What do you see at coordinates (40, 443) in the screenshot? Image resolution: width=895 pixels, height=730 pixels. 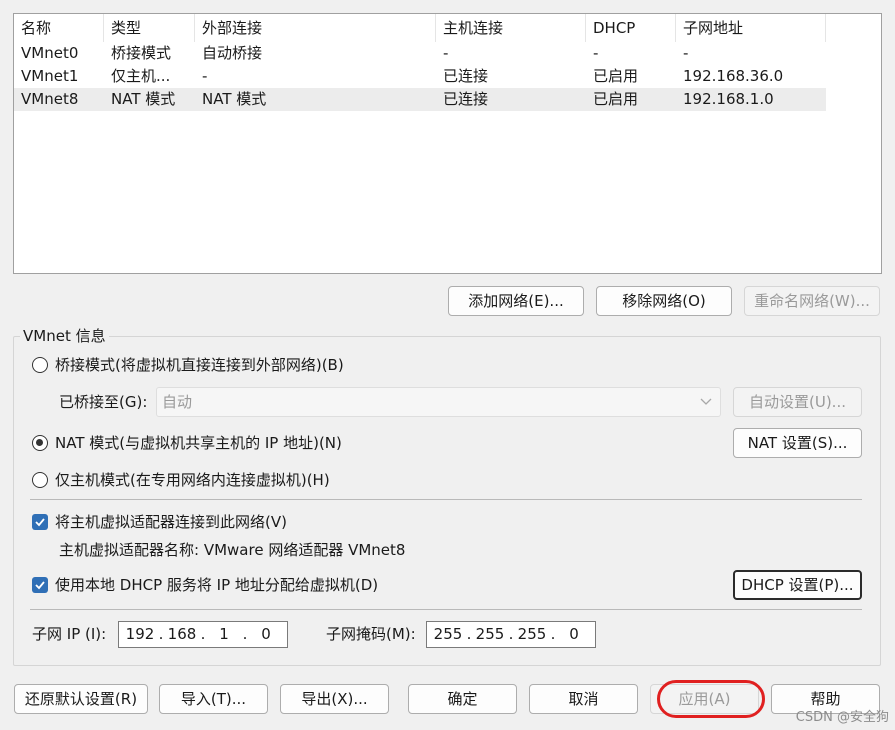 I see `nat-mode-radio` at bounding box center [40, 443].